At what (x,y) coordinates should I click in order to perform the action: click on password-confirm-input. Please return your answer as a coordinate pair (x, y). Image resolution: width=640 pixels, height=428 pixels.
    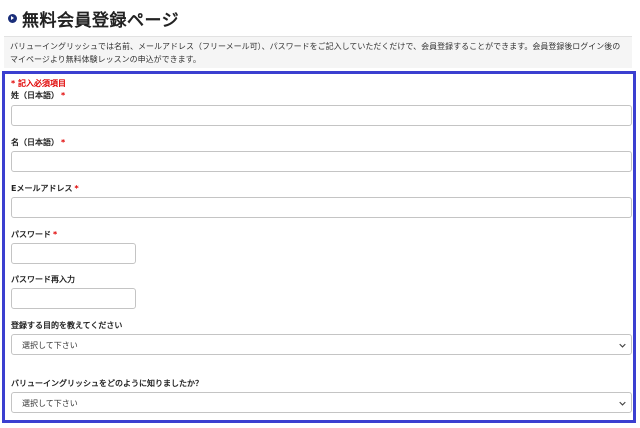
    Looking at the image, I should click on (73, 298).